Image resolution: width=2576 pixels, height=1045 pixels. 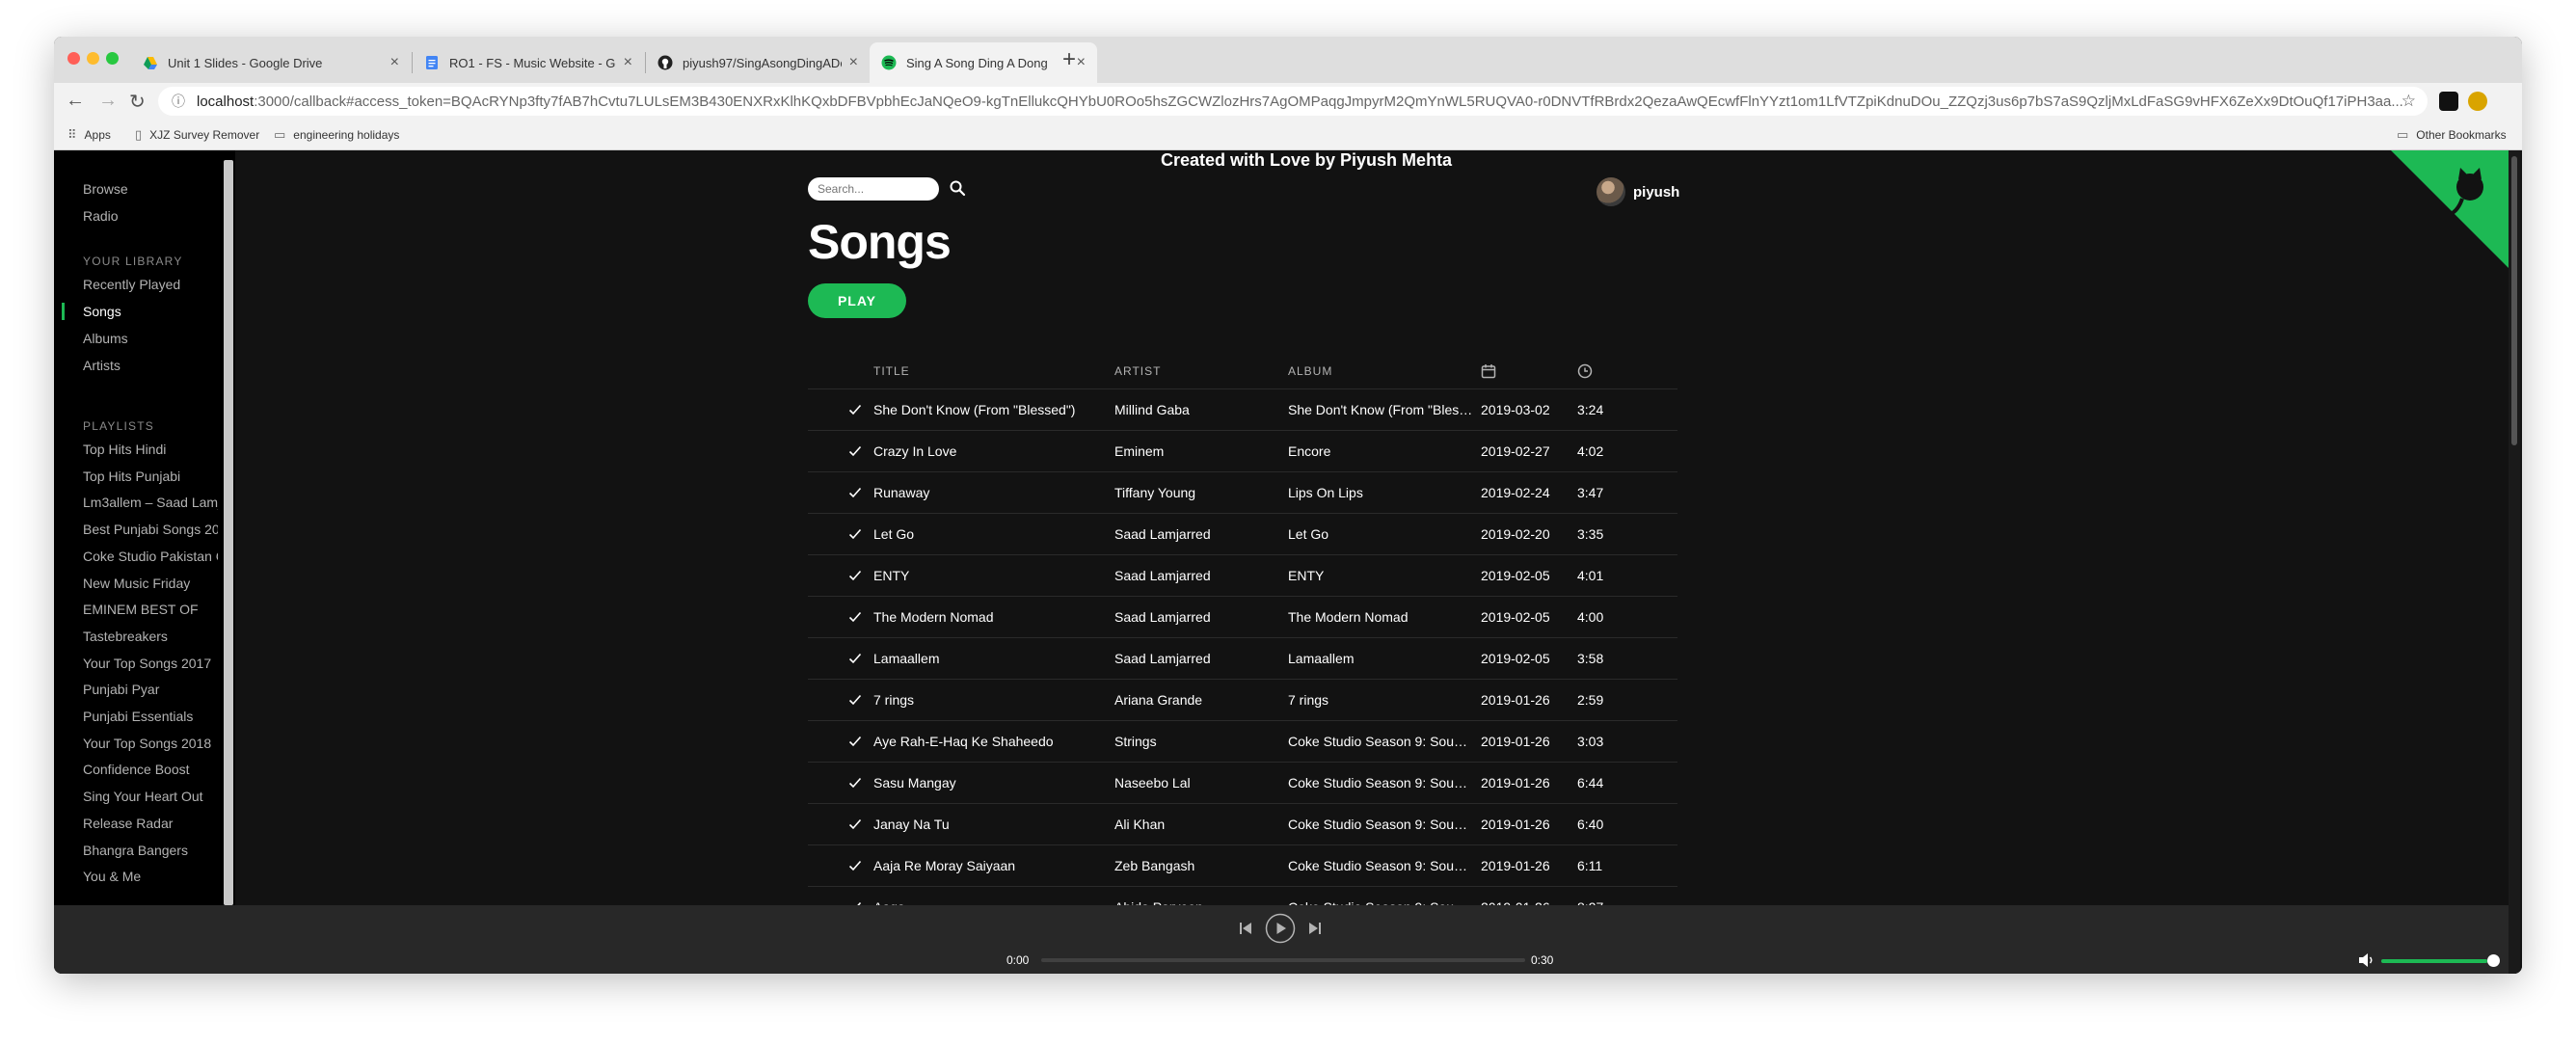 I want to click on table-row: Let Go Saad Lamjarred Let Go 2019-02-20 3:35, so click(x=1242, y=534).